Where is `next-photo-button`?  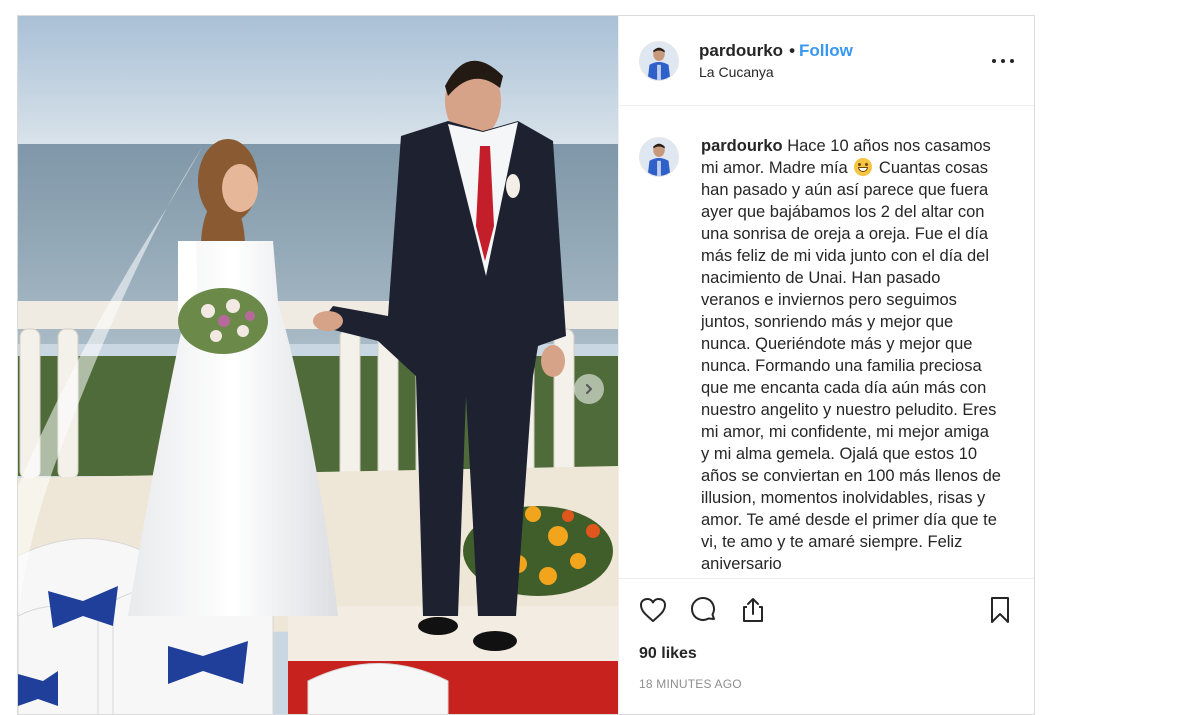
next-photo-button is located at coordinates (589, 389).